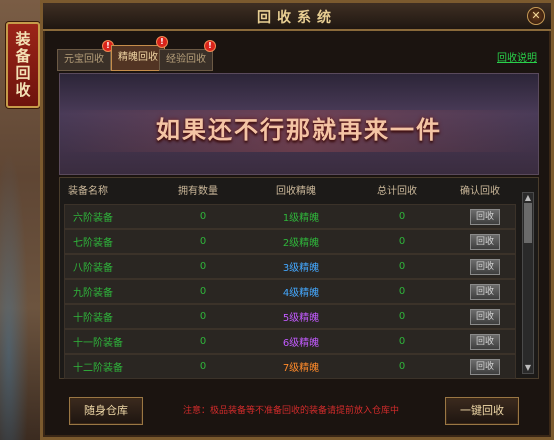  I want to click on header-name: 装备名称, so click(88, 191).